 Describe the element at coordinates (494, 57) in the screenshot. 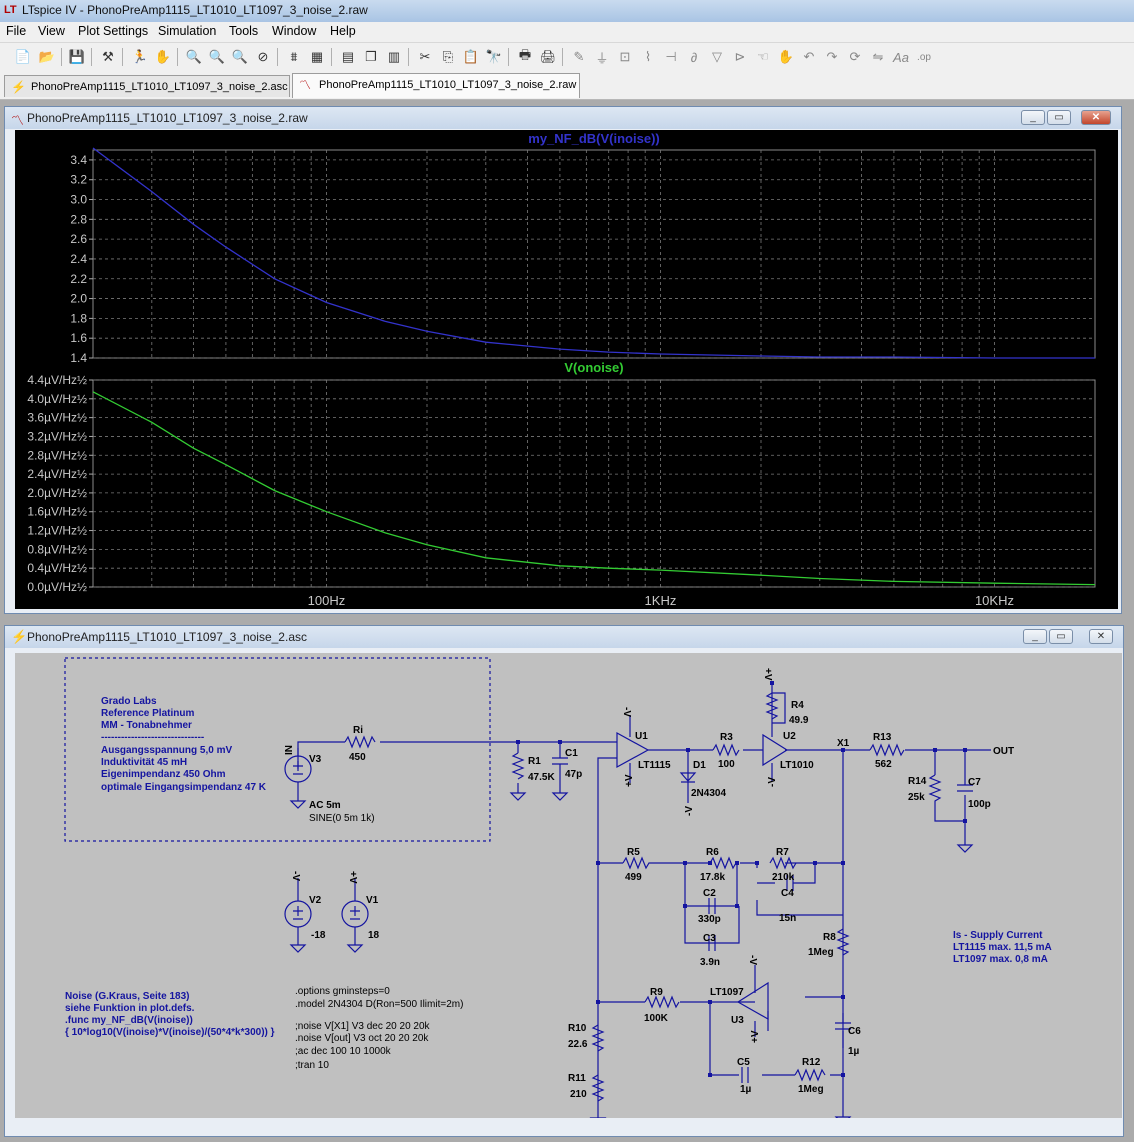

I see `find-icon: 🔭` at that location.